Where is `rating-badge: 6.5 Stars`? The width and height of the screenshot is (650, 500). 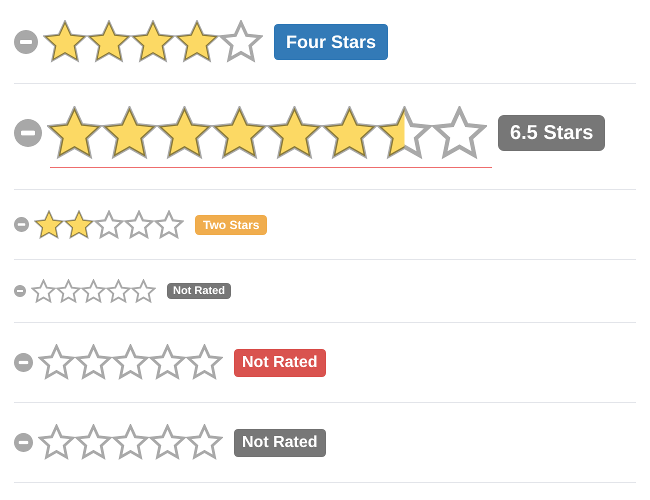 rating-badge: 6.5 Stars is located at coordinates (552, 133).